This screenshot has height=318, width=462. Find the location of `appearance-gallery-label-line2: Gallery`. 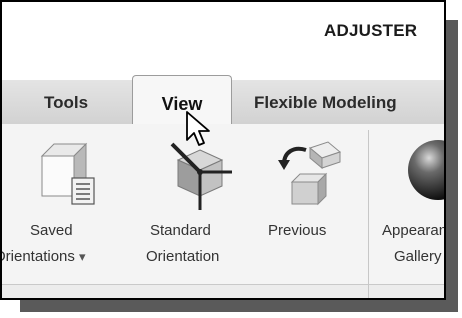

appearance-gallery-label-line2: Gallery is located at coordinates (418, 256).